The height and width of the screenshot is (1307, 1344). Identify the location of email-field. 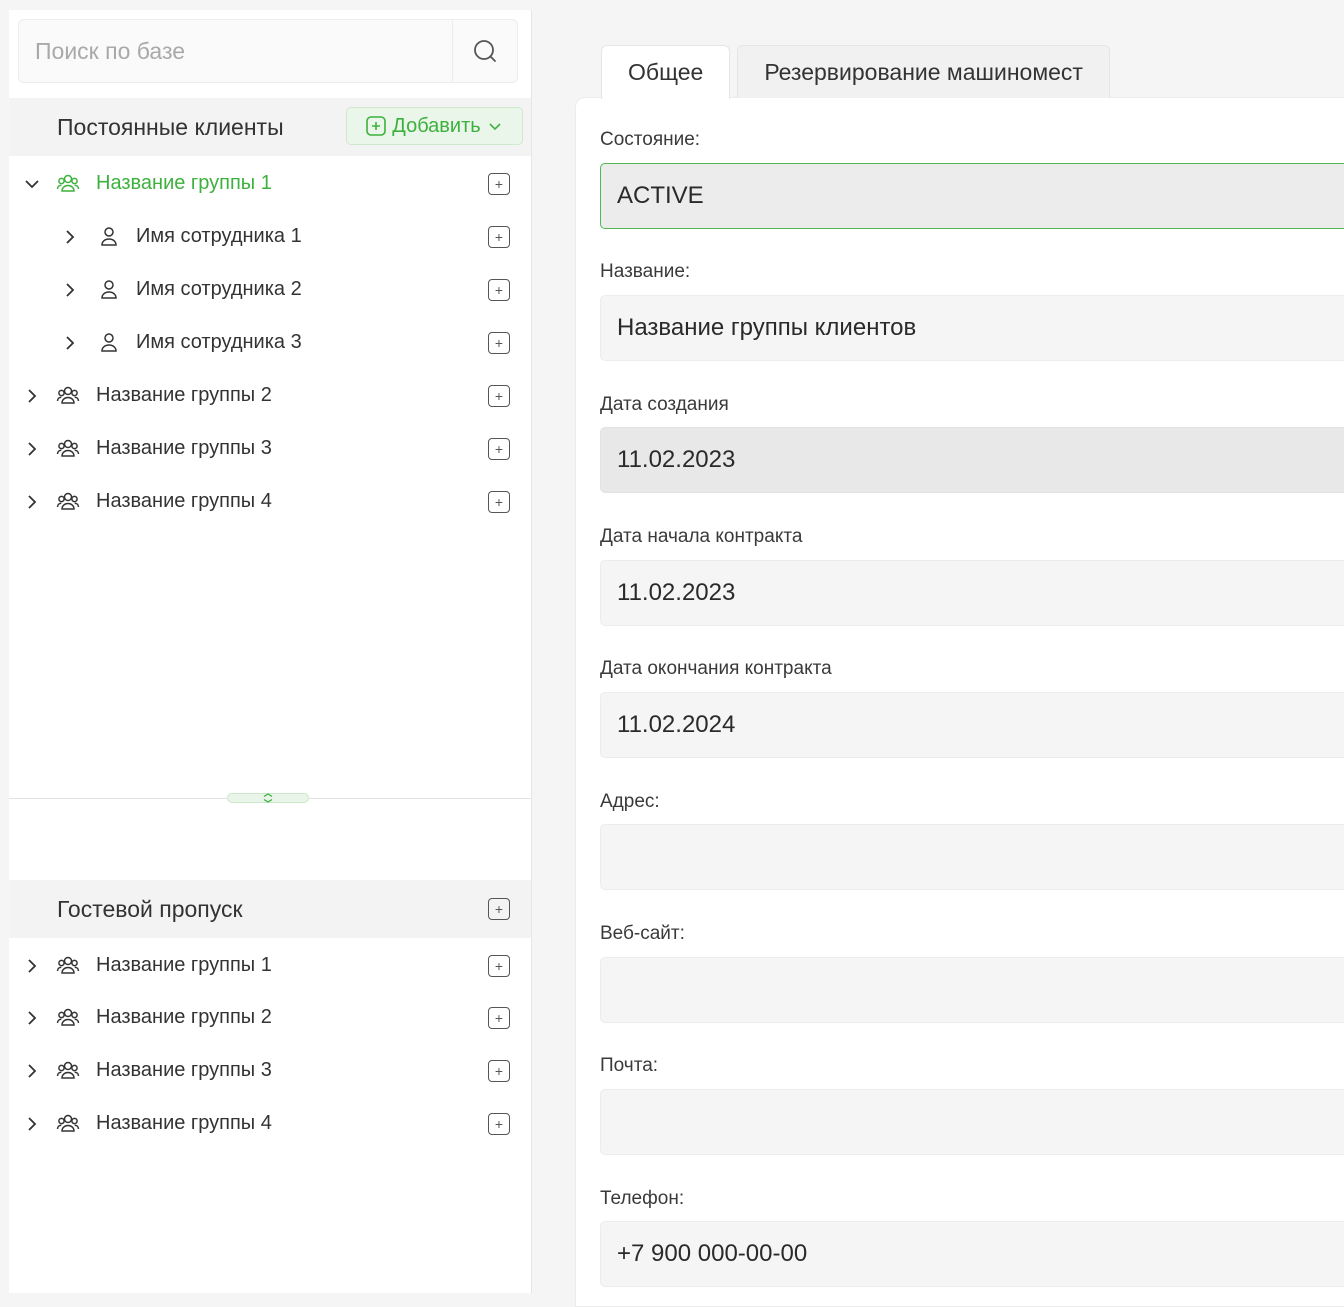
(972, 1122).